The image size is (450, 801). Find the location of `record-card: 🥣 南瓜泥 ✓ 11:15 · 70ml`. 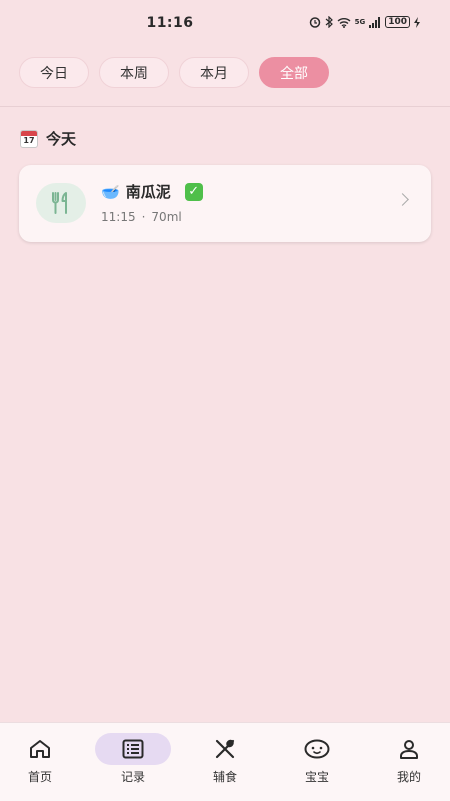

record-card: 🥣 南瓜泥 ✓ 11:15 · 70ml is located at coordinates (225, 203).